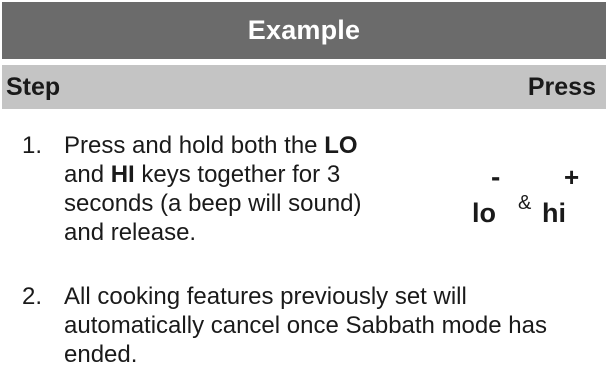 The width and height of the screenshot is (610, 374). I want to click on lo-key-label: LO, so click(341, 145).